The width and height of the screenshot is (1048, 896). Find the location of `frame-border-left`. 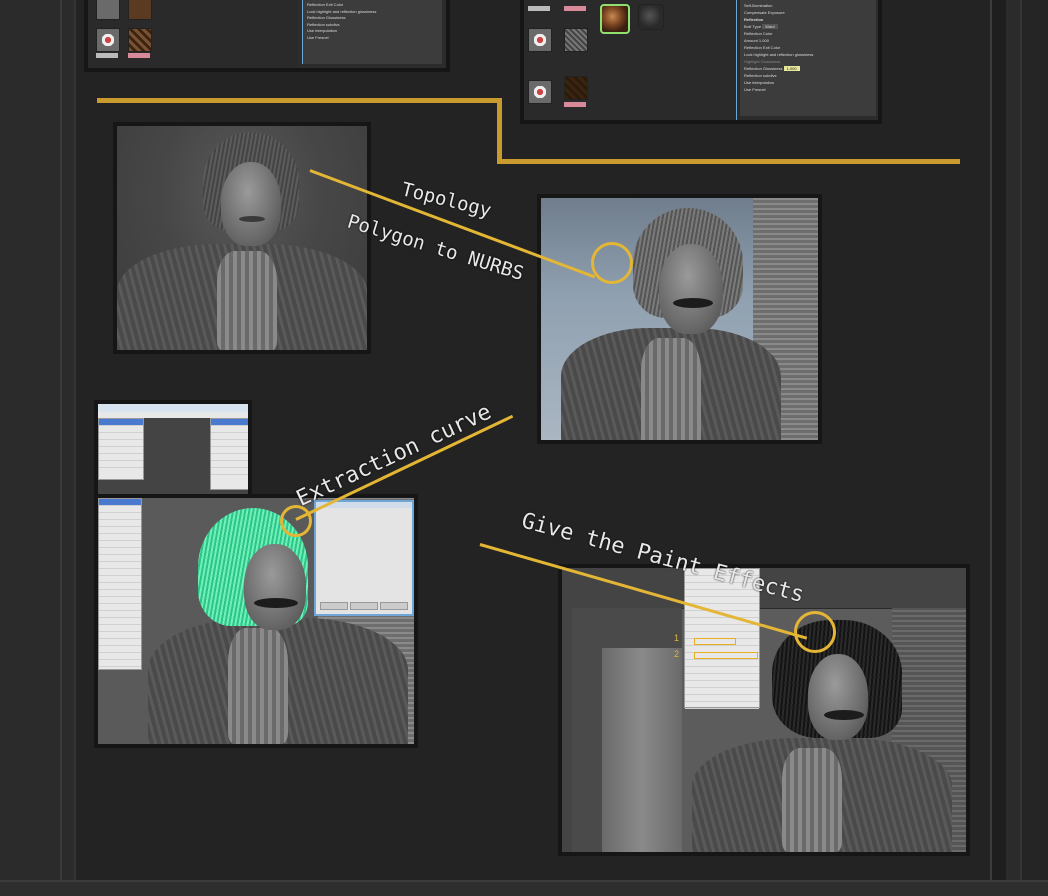

frame-border-left is located at coordinates (61, 447).